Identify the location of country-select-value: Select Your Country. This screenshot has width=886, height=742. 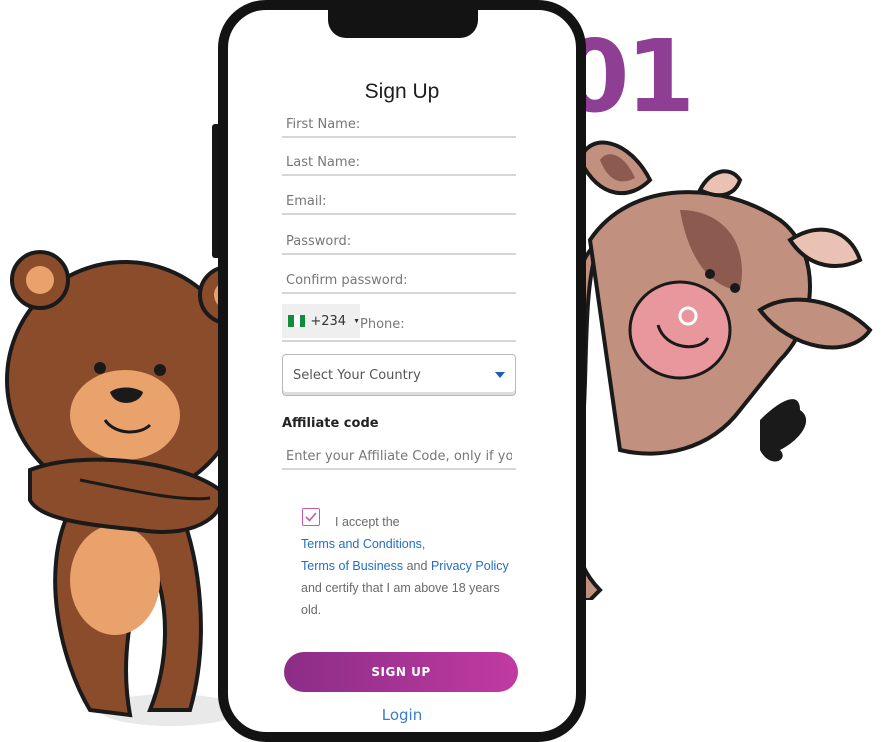
(357, 375).